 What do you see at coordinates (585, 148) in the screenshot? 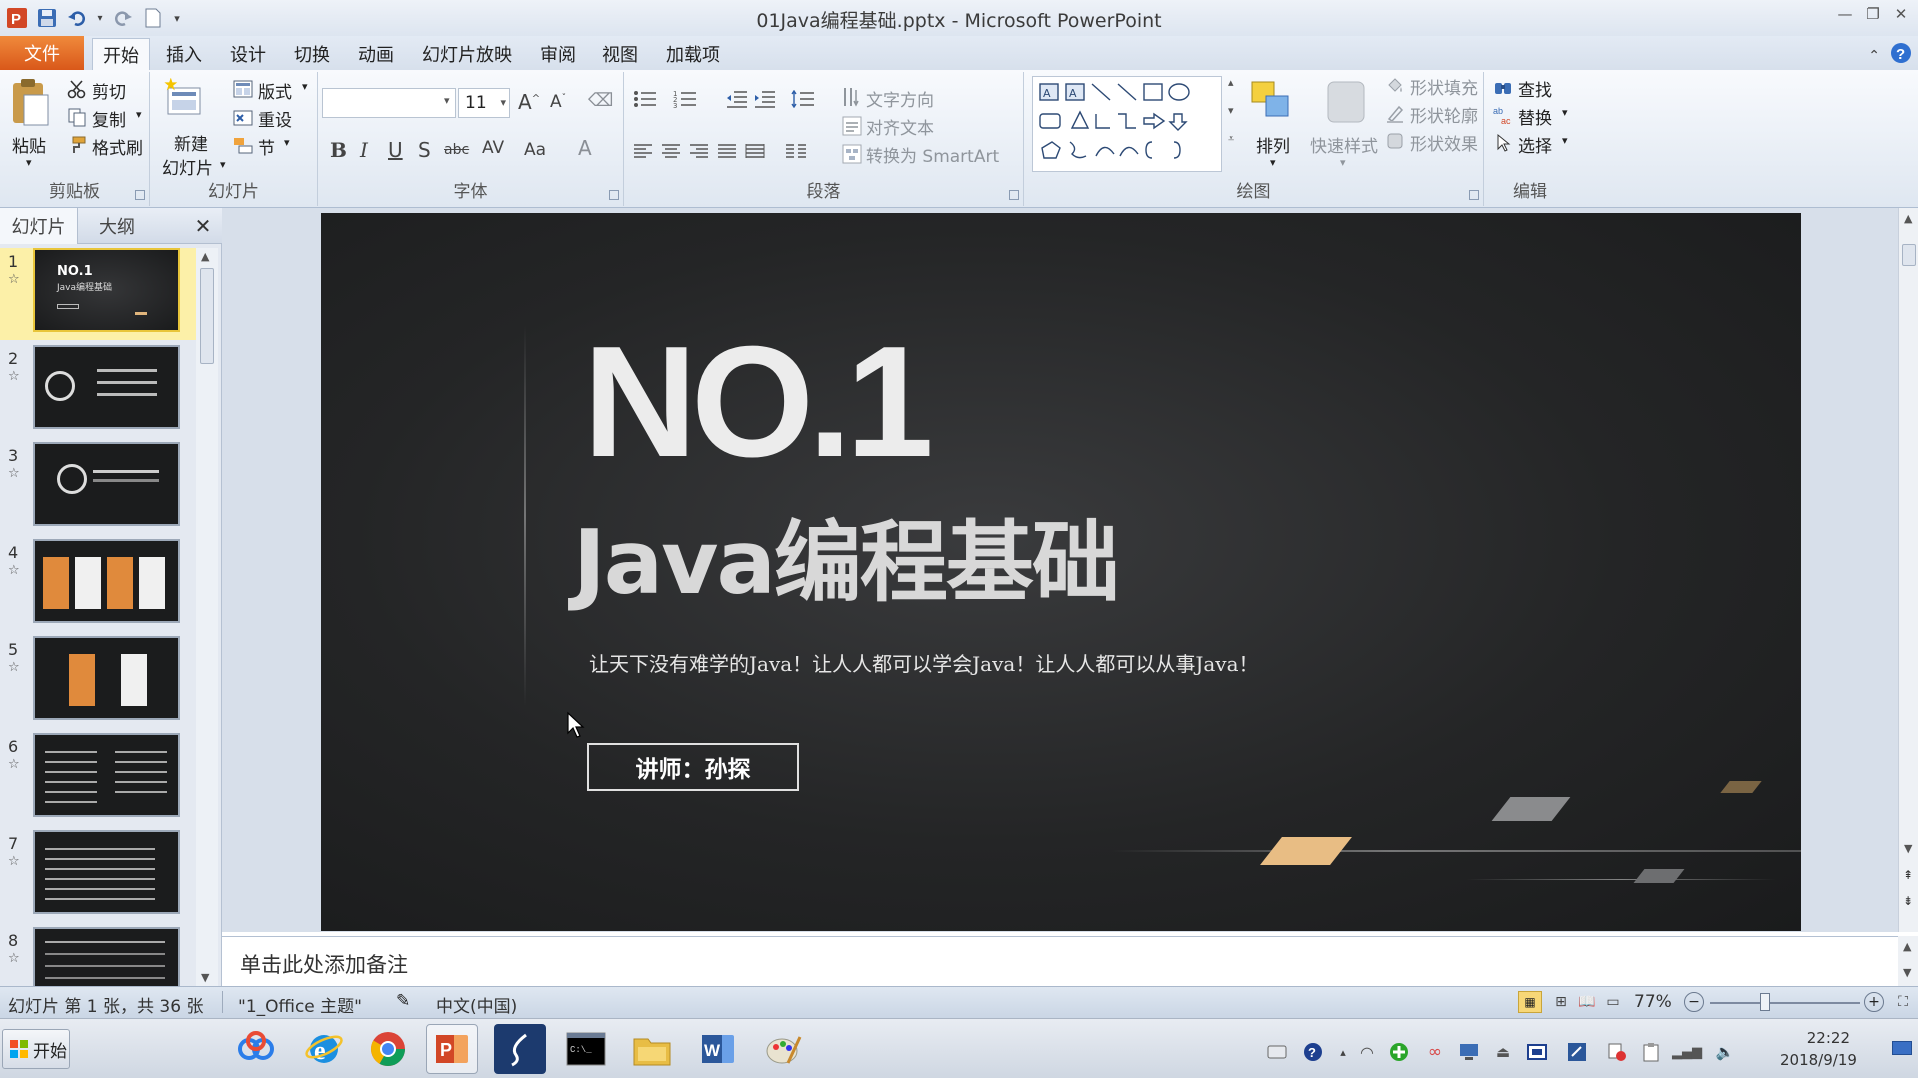
I see `font-color-icon: A` at bounding box center [585, 148].